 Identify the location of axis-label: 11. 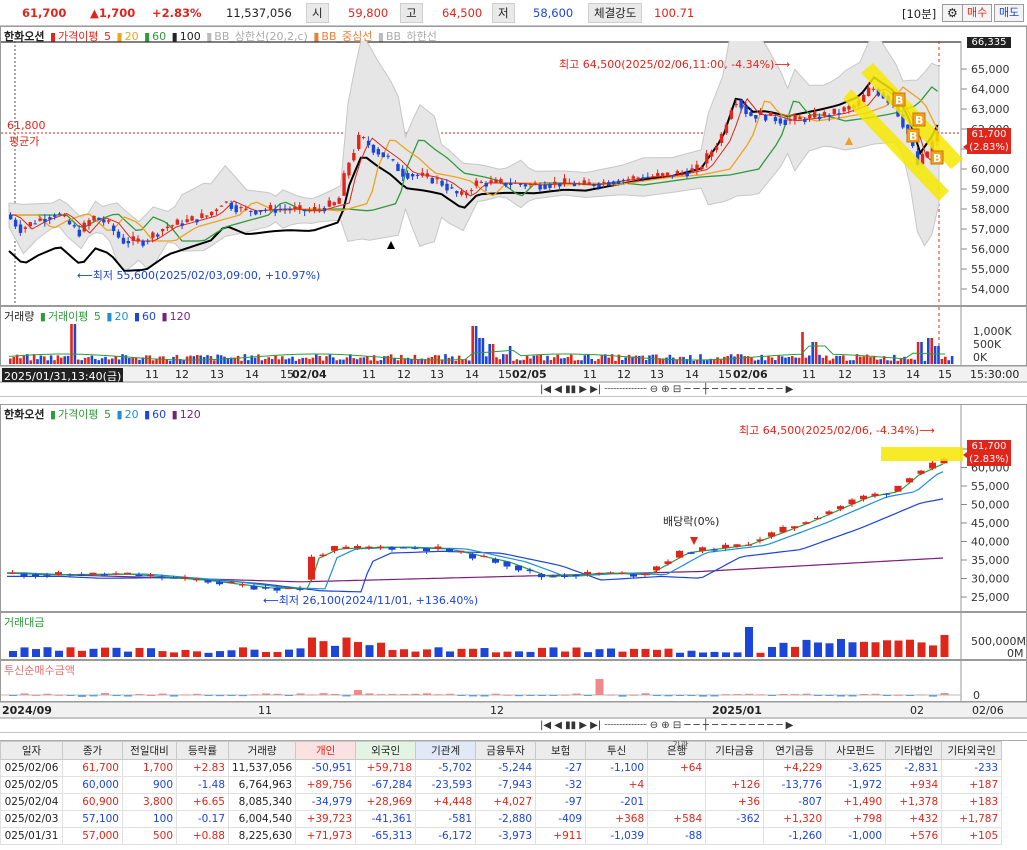
(152, 374).